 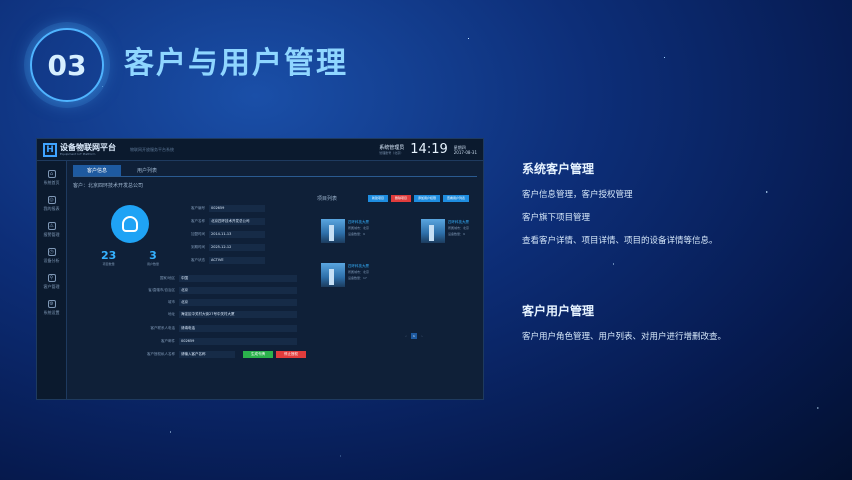 I want to click on kv-join-date: 加盟时间 2014-11-13, so click(x=224, y=234).